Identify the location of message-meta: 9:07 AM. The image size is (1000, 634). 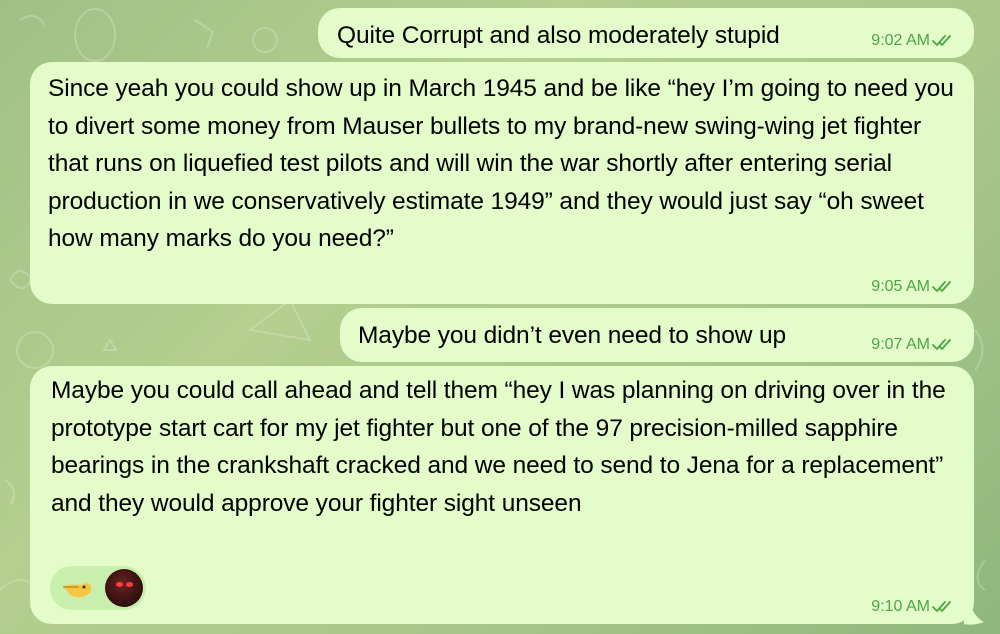
(913, 345).